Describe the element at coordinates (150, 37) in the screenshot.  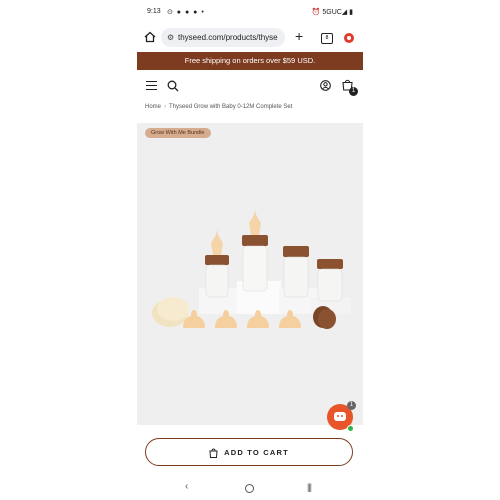
I see `home-icon` at that location.